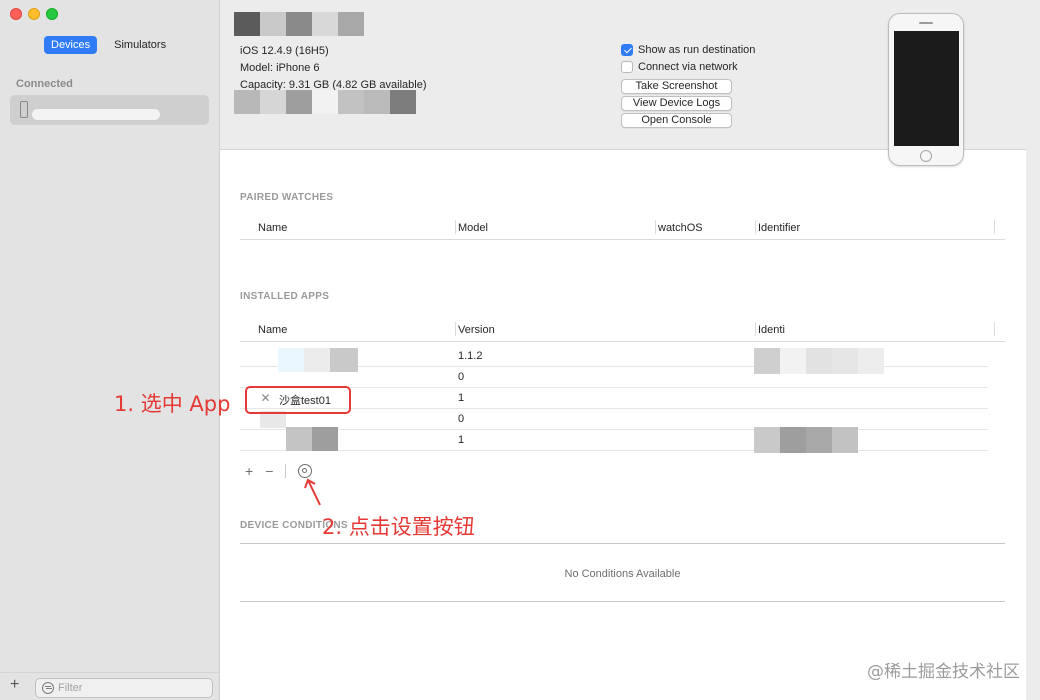  I want to click on window-controls, so click(34, 14).